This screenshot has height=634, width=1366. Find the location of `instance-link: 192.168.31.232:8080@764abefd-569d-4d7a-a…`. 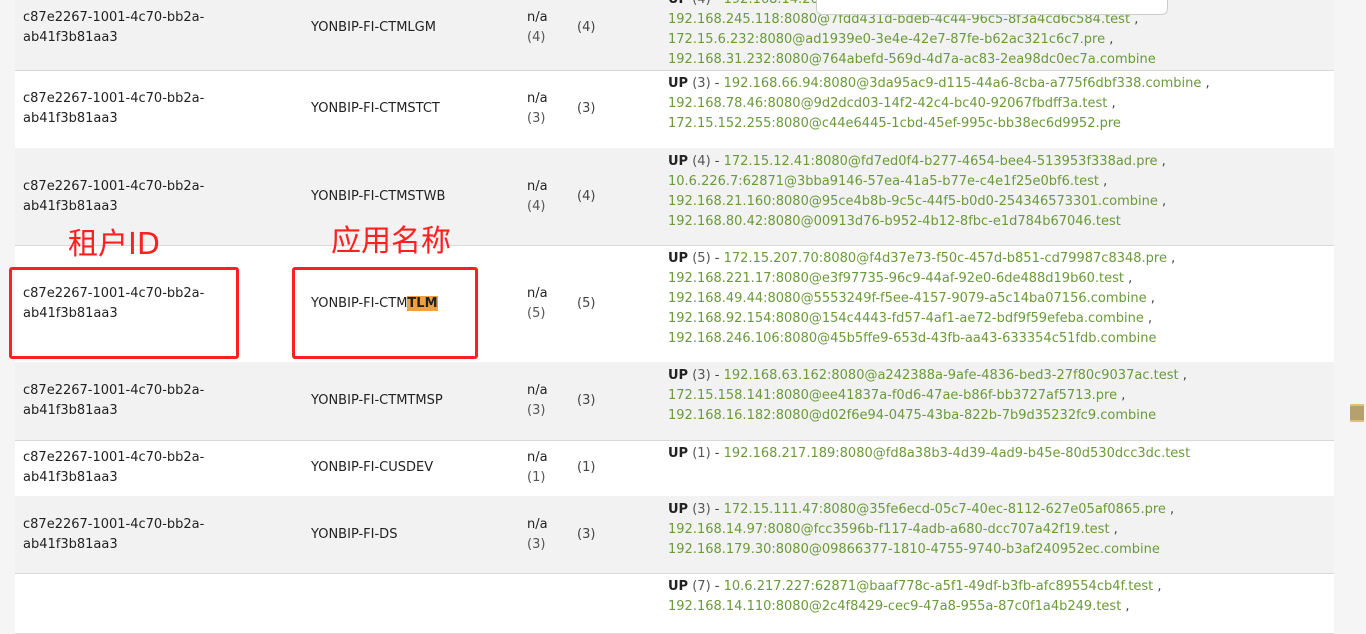

instance-link: 192.168.31.232:8080@764abefd-569d-4d7a-a… is located at coordinates (912, 59).